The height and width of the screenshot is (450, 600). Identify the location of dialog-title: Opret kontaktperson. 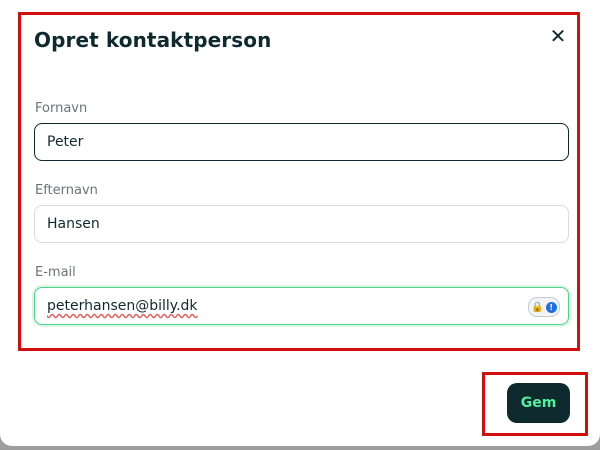
(153, 40).